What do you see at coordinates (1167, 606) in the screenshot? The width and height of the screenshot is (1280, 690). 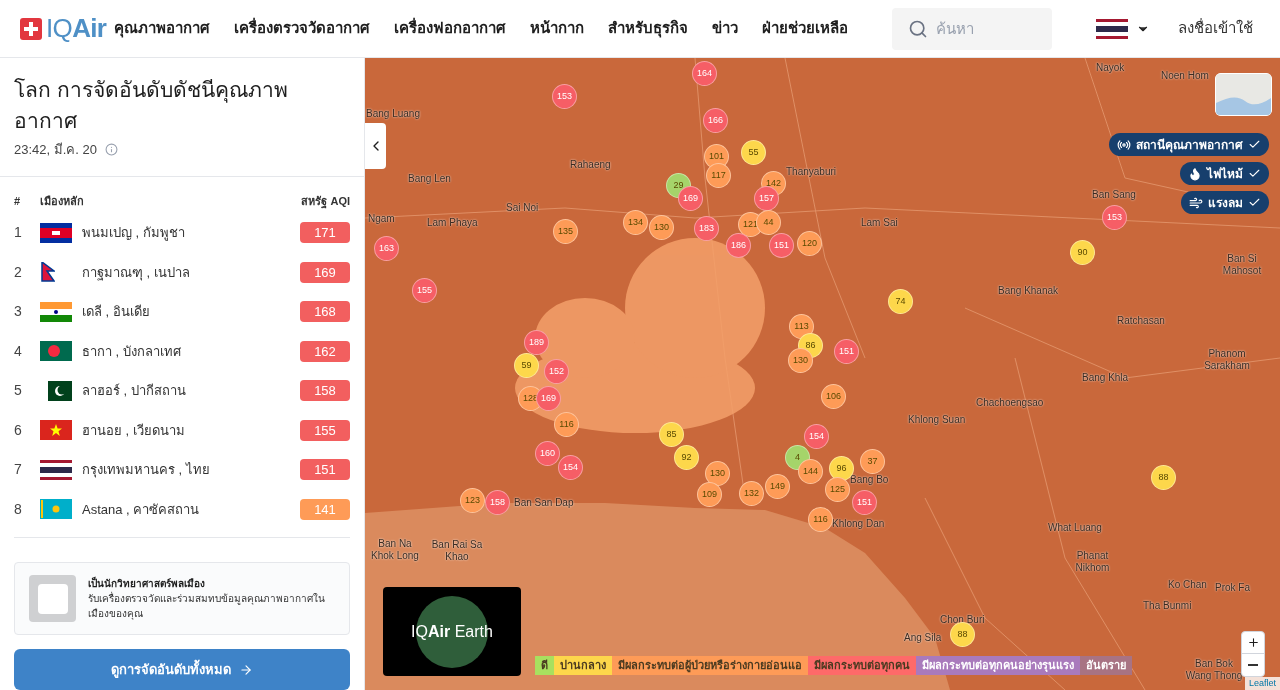 I see `place-label: Tha Bunmi` at bounding box center [1167, 606].